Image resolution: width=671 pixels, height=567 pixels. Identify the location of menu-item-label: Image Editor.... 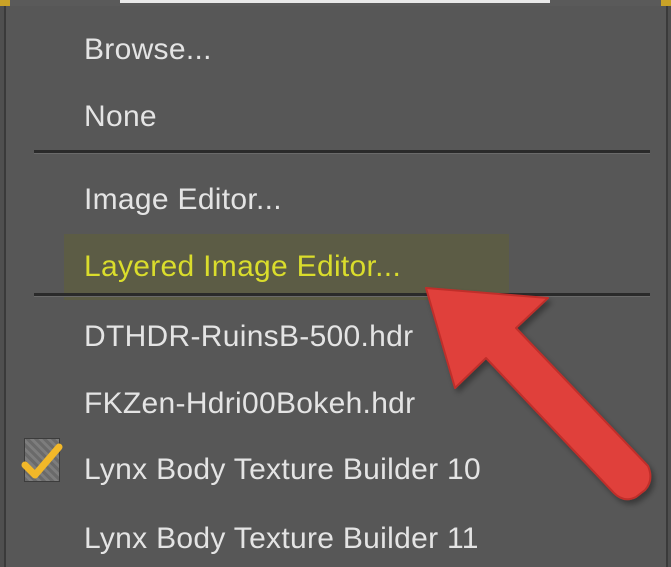
(183, 199).